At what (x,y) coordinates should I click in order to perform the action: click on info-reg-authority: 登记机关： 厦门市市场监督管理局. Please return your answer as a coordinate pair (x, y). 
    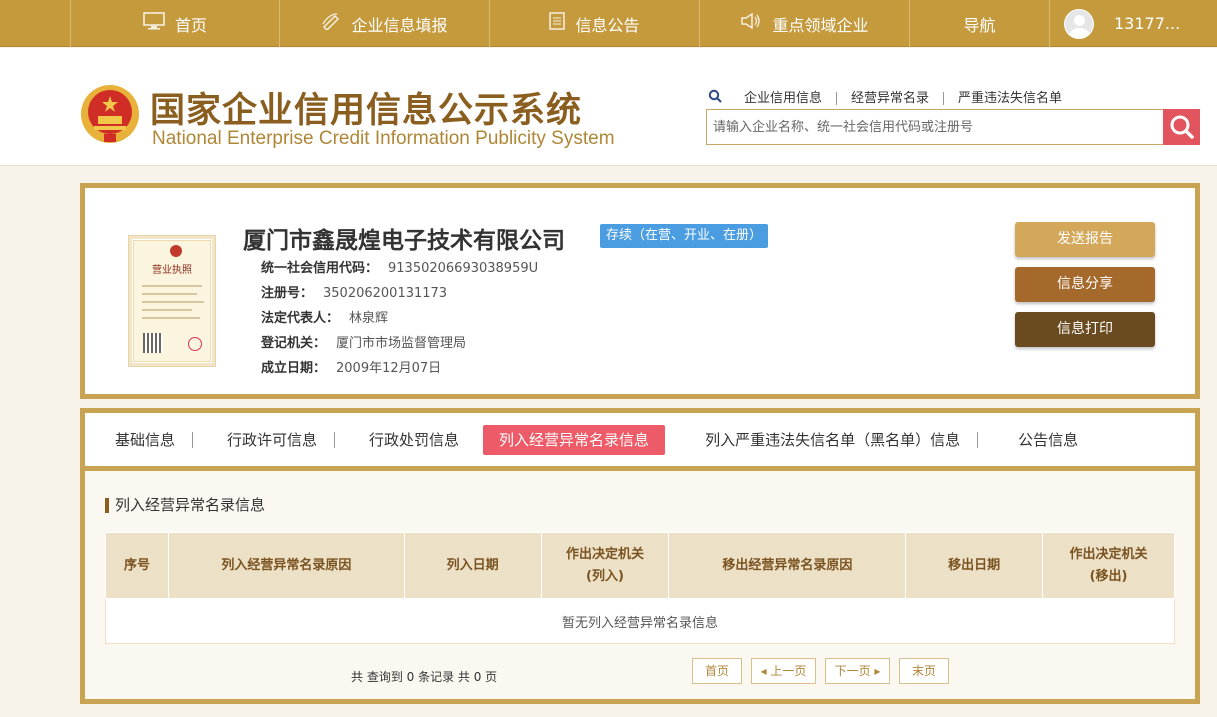
    Looking at the image, I should click on (364, 343).